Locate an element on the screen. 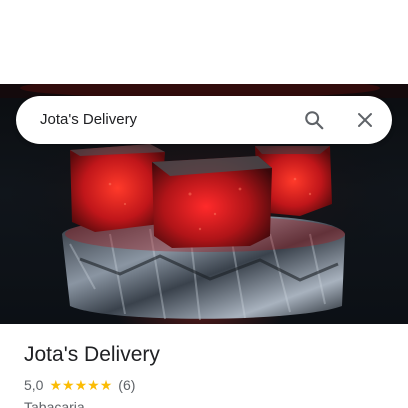 The width and height of the screenshot is (408, 408). search-icon is located at coordinates (314, 120).